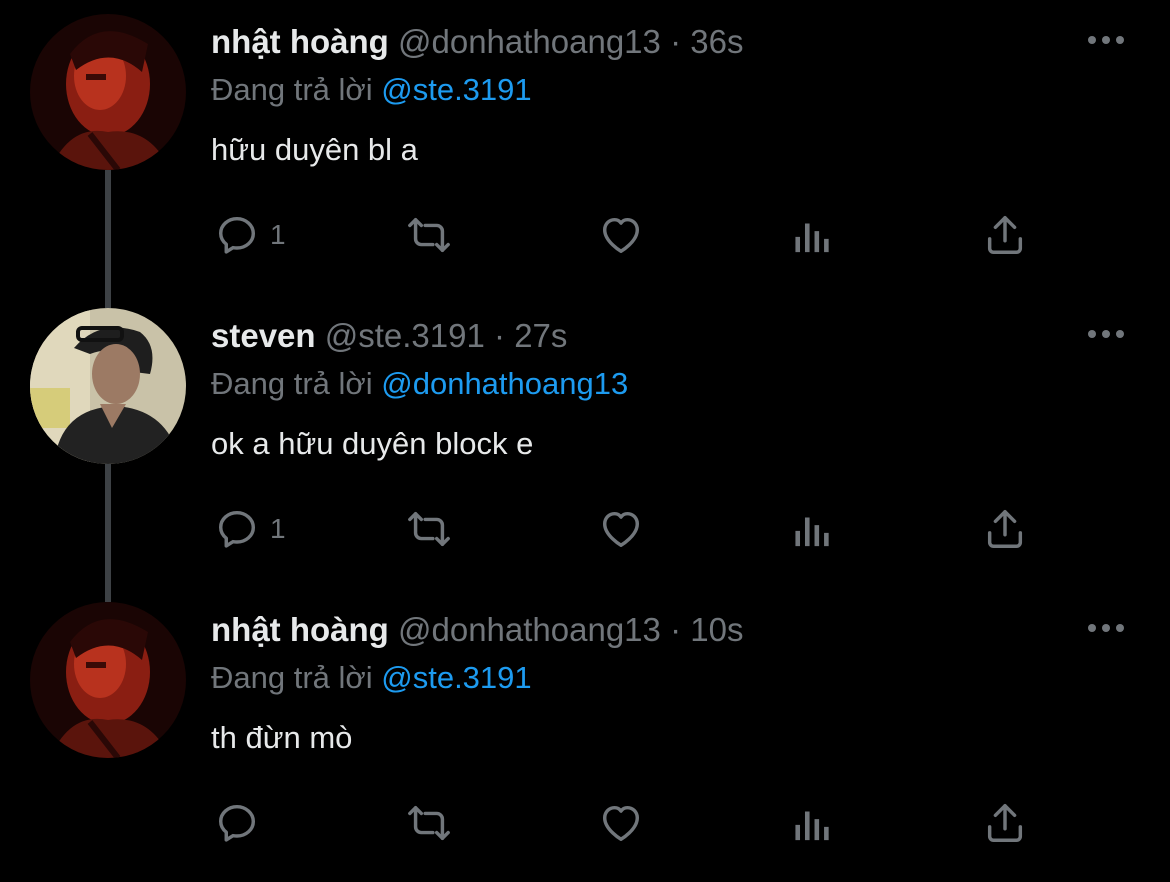  I want to click on replying-to: Đang trả lời @donhathoang13, so click(419, 384).